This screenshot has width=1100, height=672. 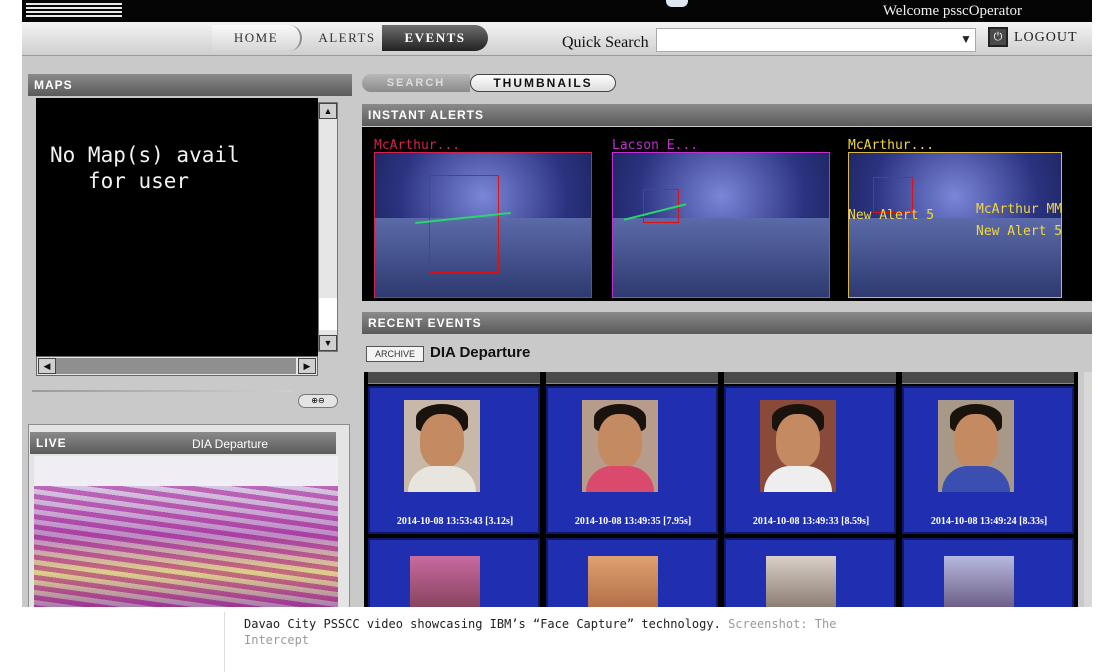 I want to click on recent-events-header: RECENT EVENTS, so click(x=727, y=323).